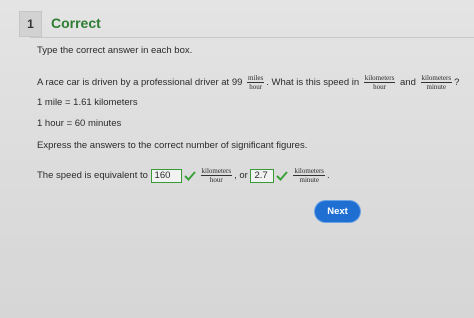  I want to click on fraction-miles-per-hour: miles hour, so click(256, 82).